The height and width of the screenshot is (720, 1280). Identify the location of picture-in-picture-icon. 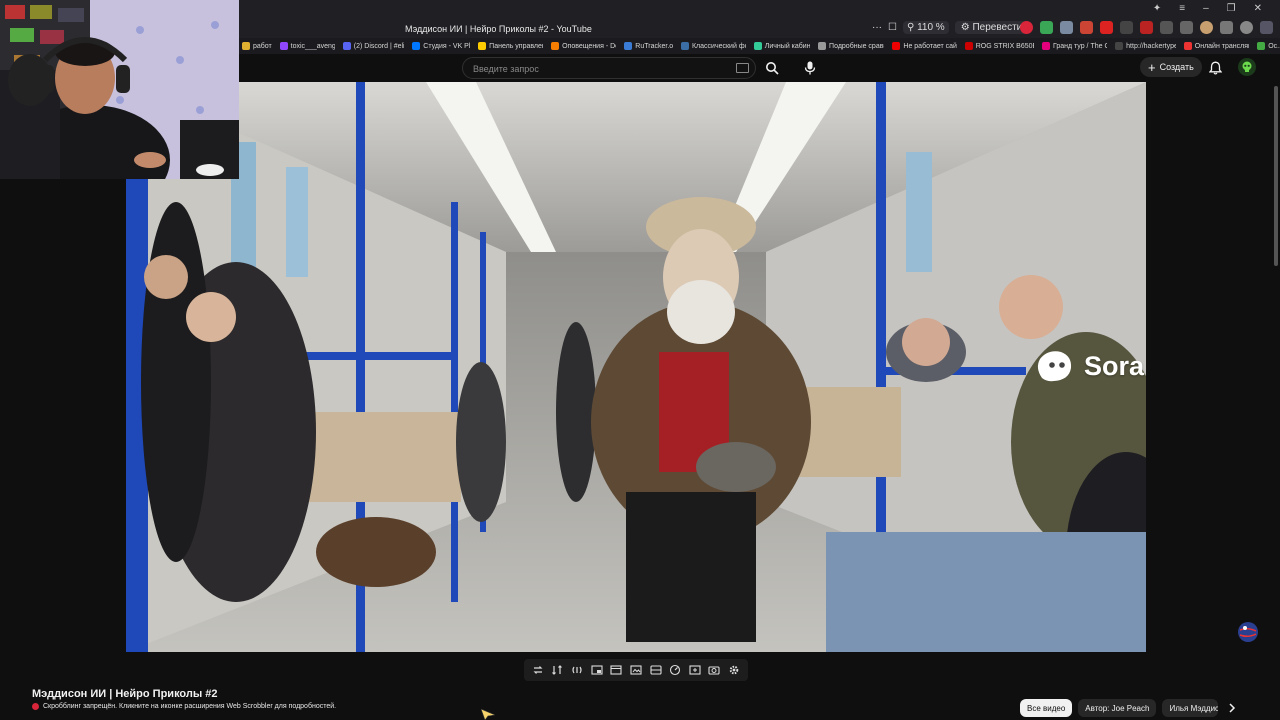
(597, 670).